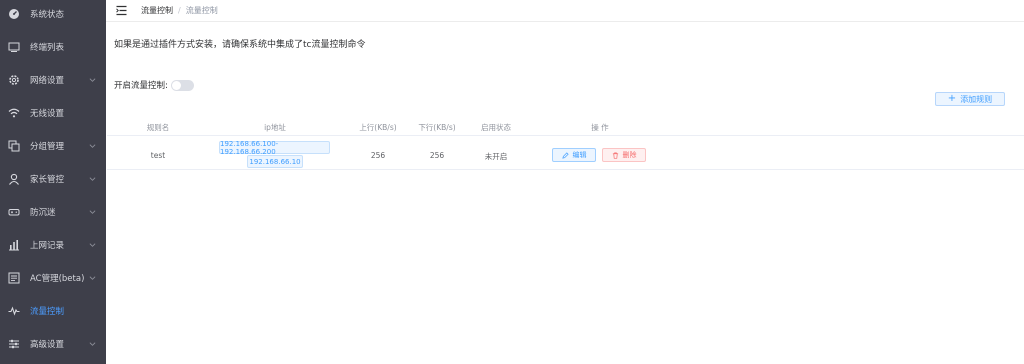 This screenshot has width=1024, height=364. What do you see at coordinates (47, 47) in the screenshot?
I see `sidebar-item-label: 终端列表` at bounding box center [47, 47].